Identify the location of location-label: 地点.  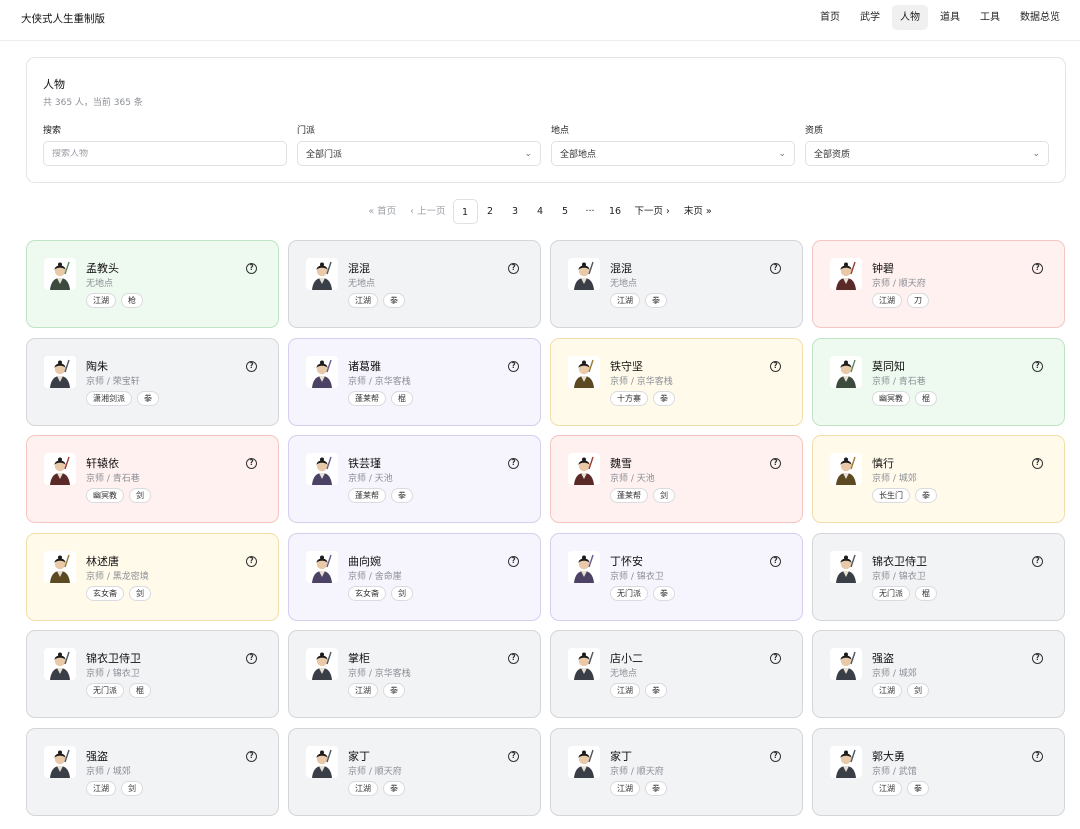
(560, 131).